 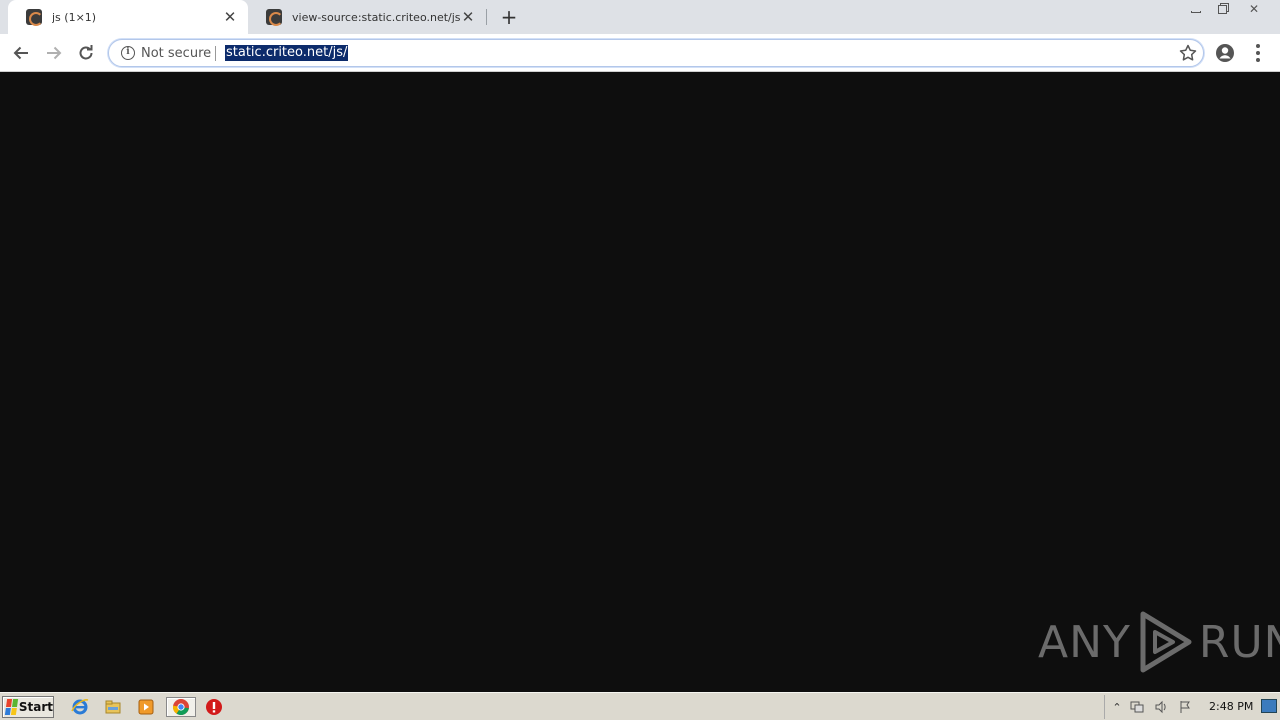 I want to click on account-icon, so click(x=1225, y=53).